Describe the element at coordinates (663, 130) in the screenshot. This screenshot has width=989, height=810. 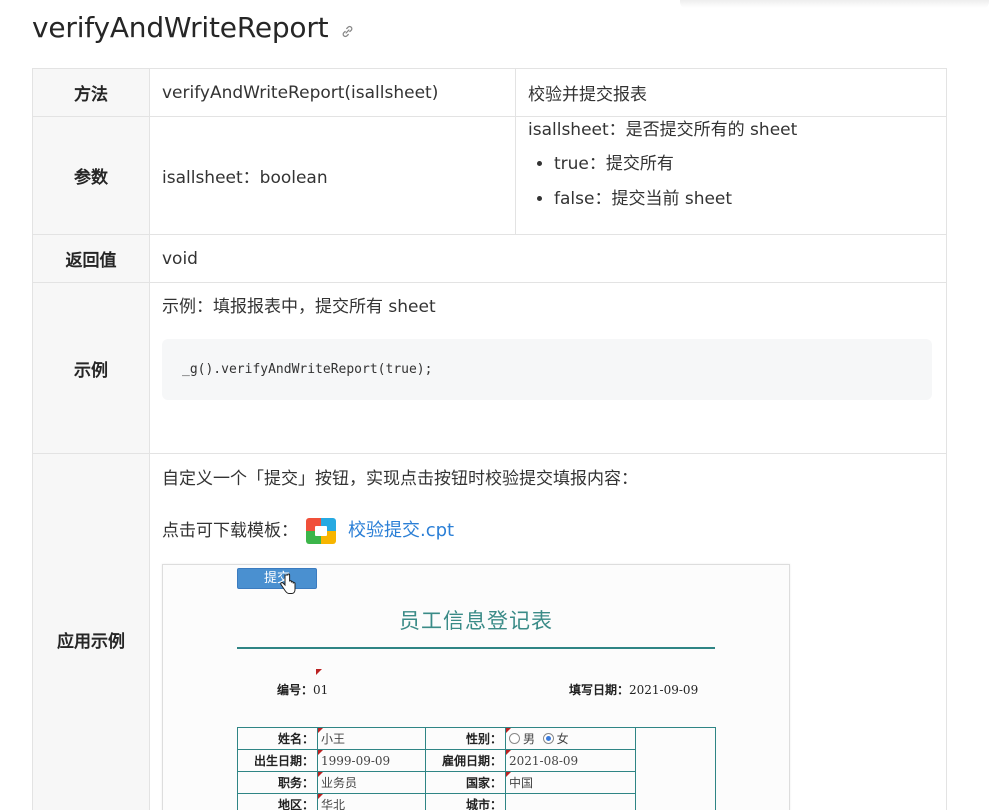
I see `param-desc-text: isallsheet：是否提交所有的 sheet` at that location.